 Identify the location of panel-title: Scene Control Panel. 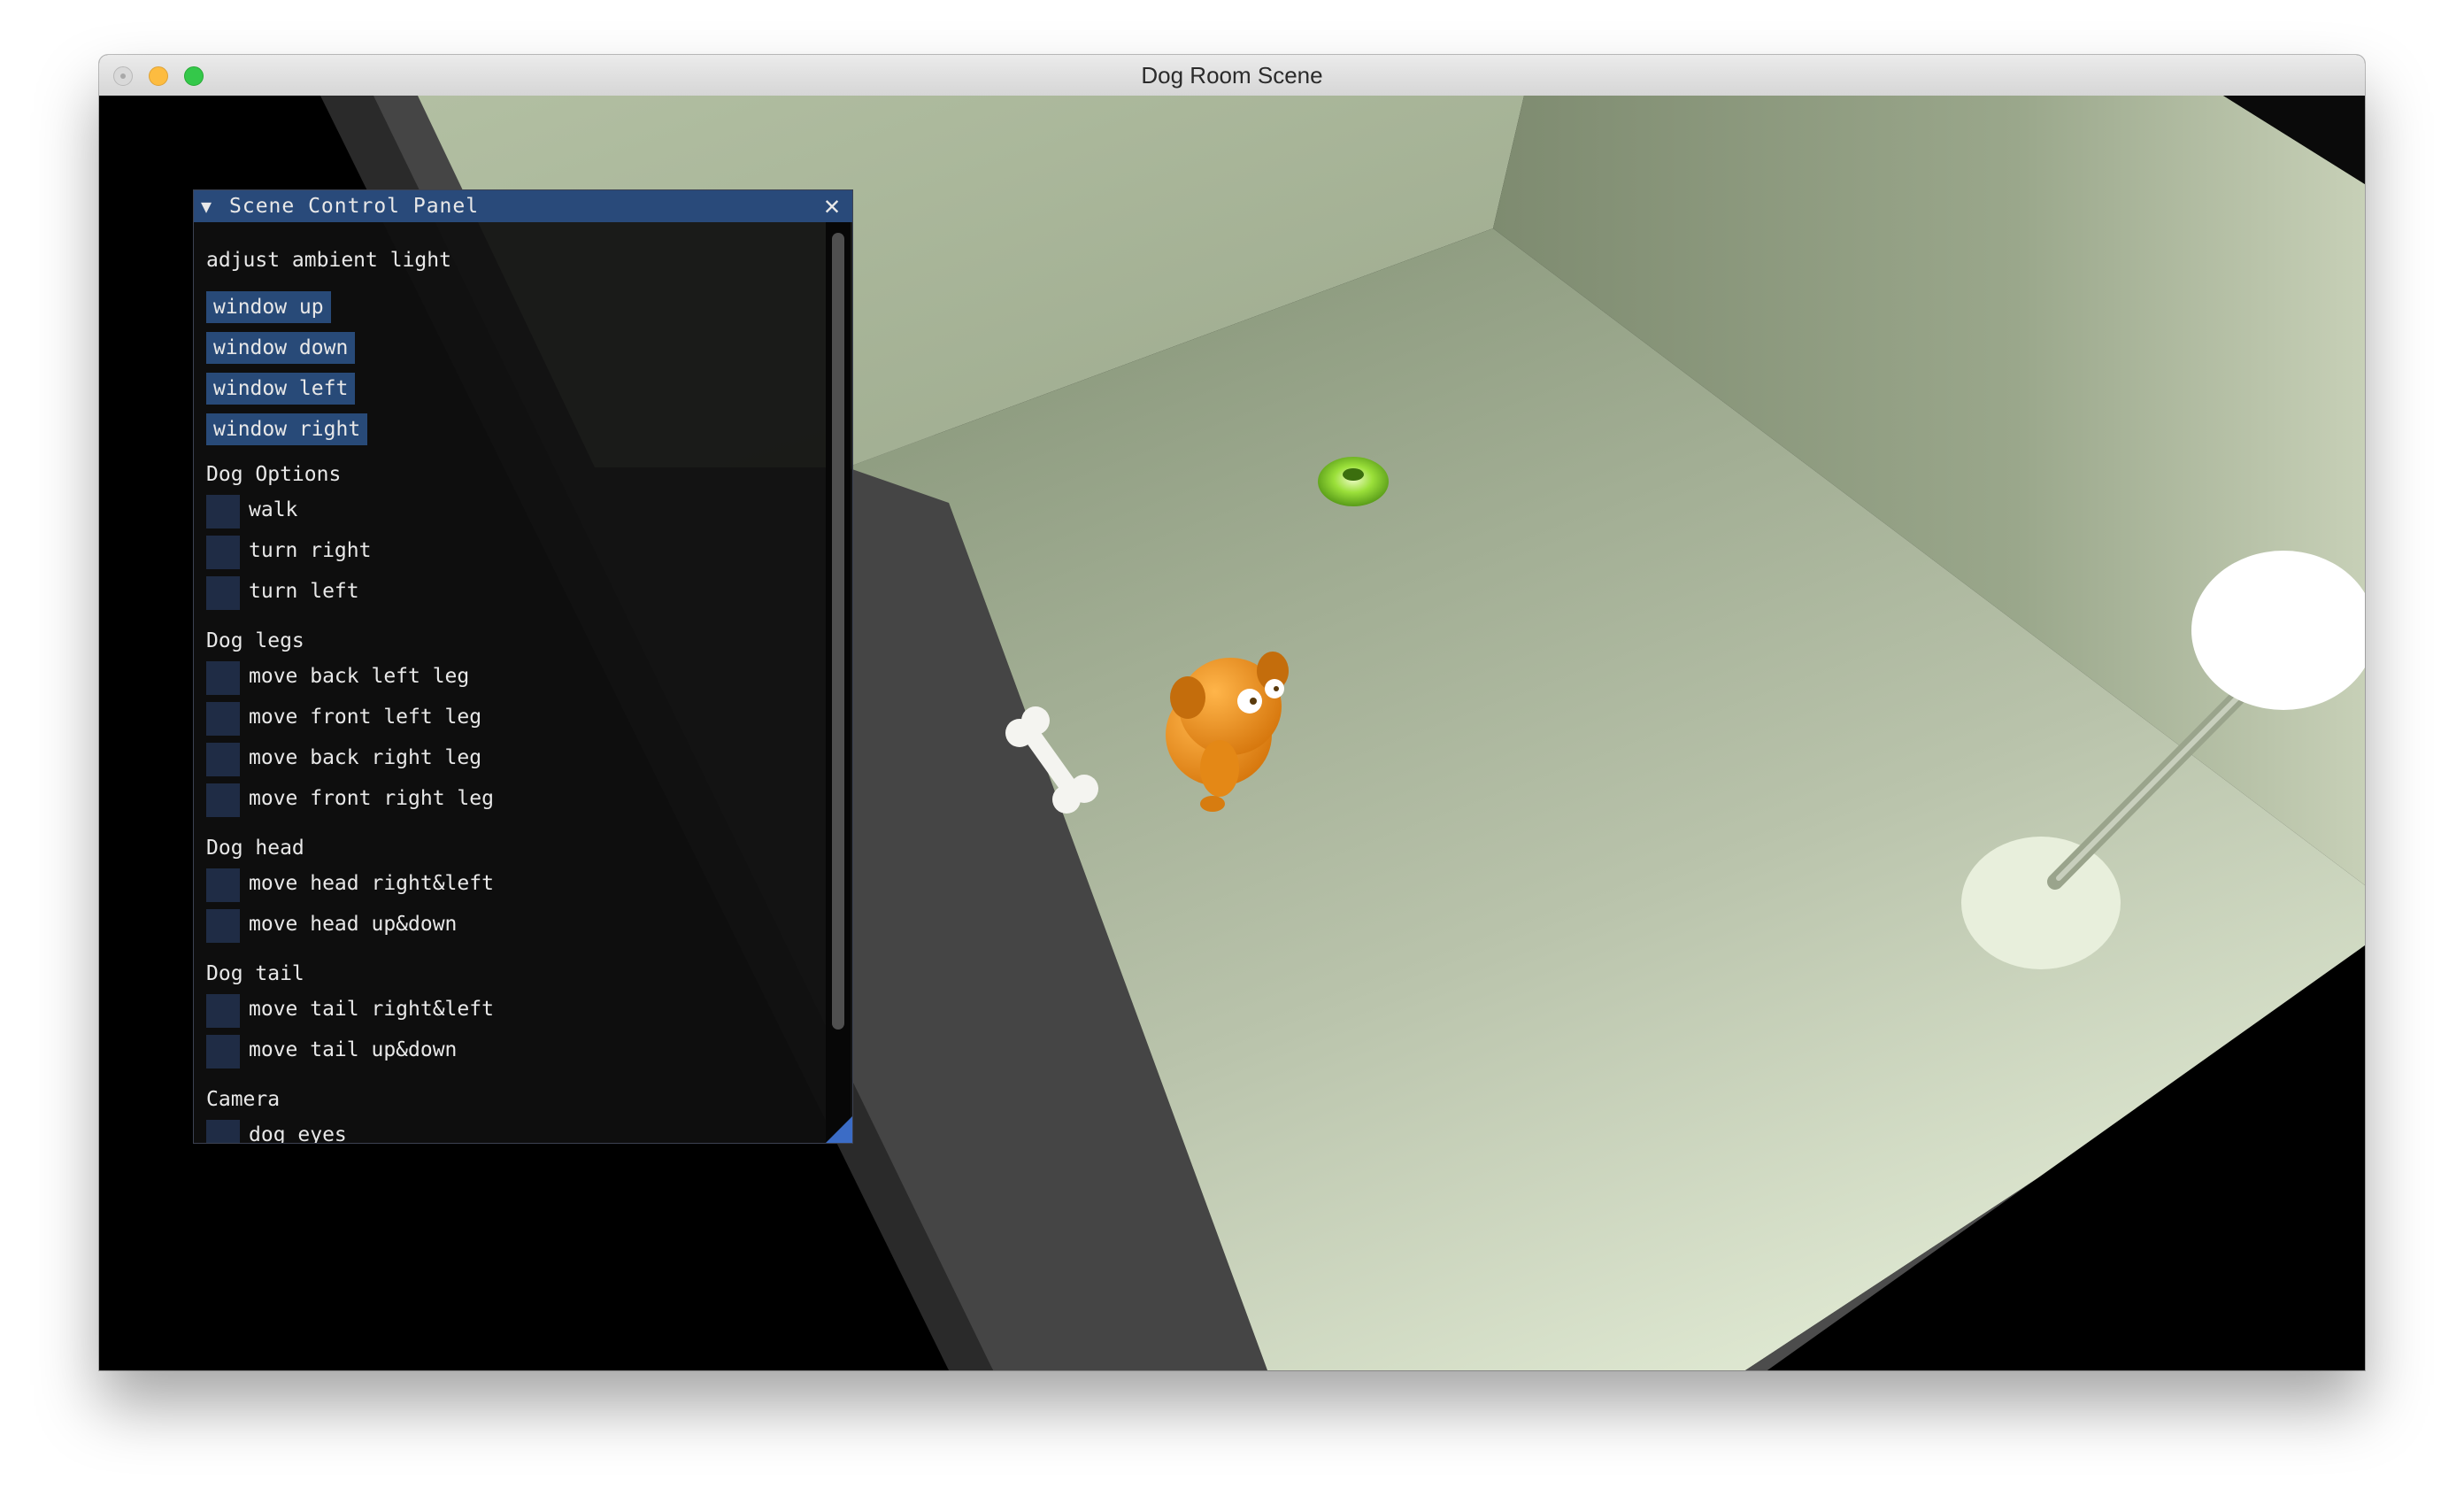
(355, 206).